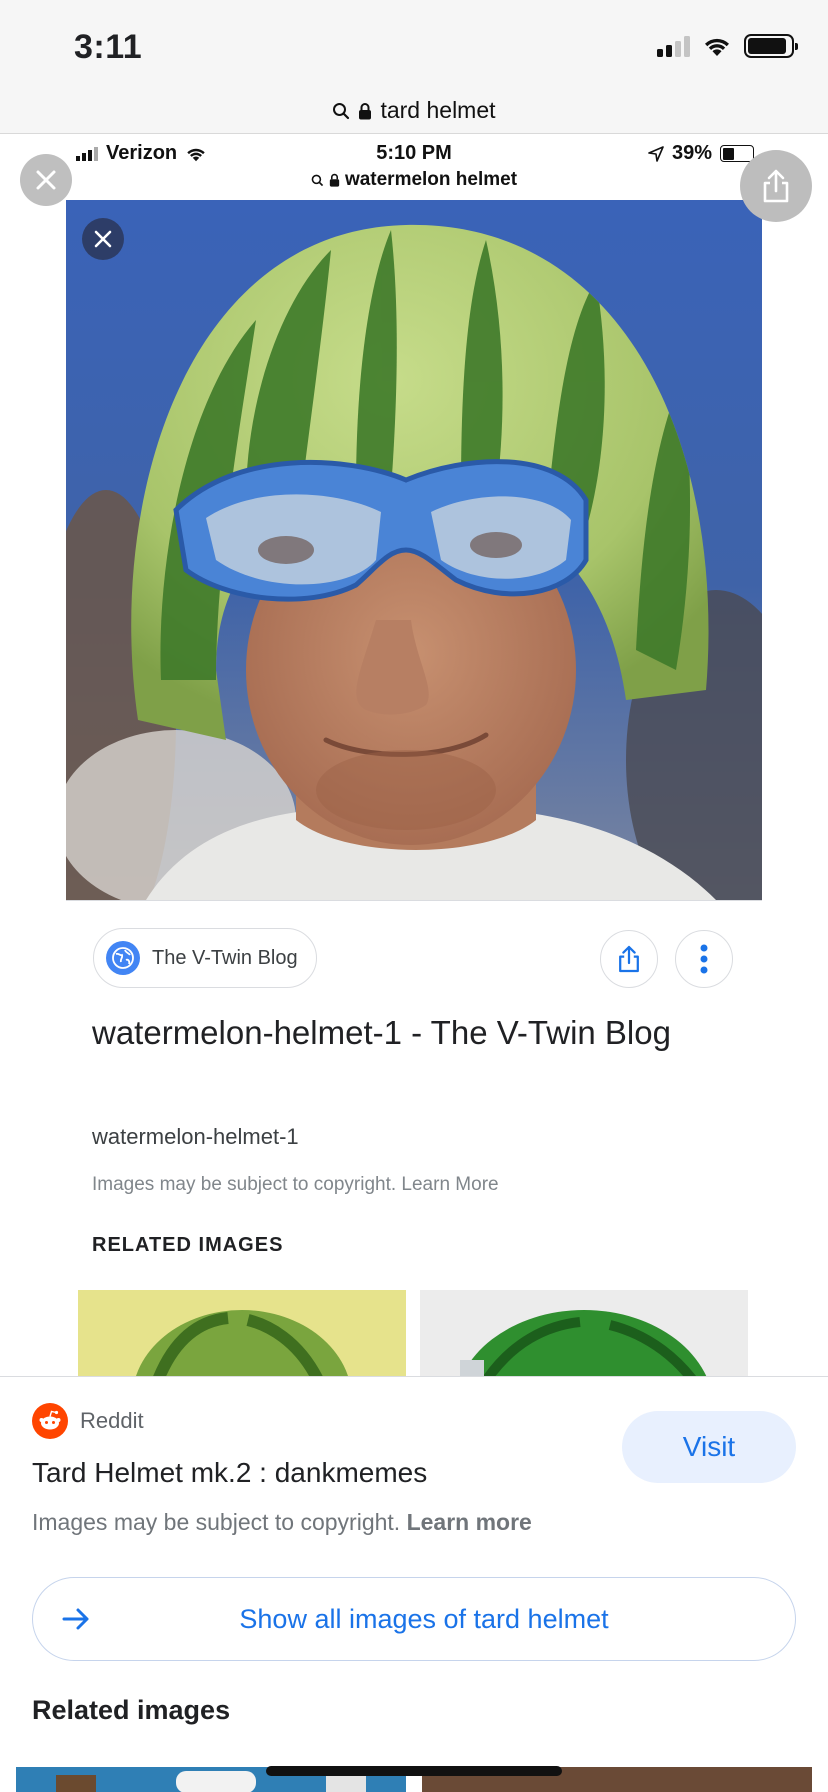 This screenshot has height=1792, width=828. What do you see at coordinates (50, 1421) in the screenshot?
I see `reddit-icon` at bounding box center [50, 1421].